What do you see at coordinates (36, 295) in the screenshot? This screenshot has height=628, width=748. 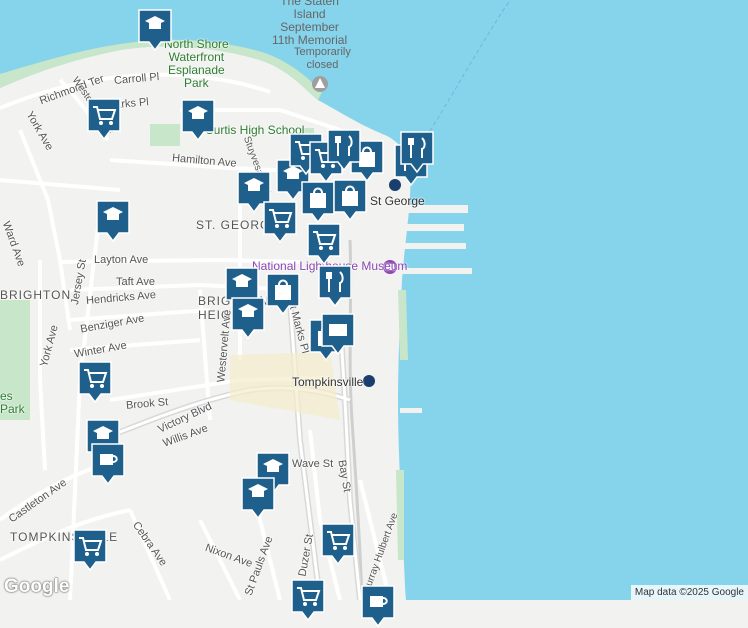 I see `area-brighton: BRIGHTON` at bounding box center [36, 295].